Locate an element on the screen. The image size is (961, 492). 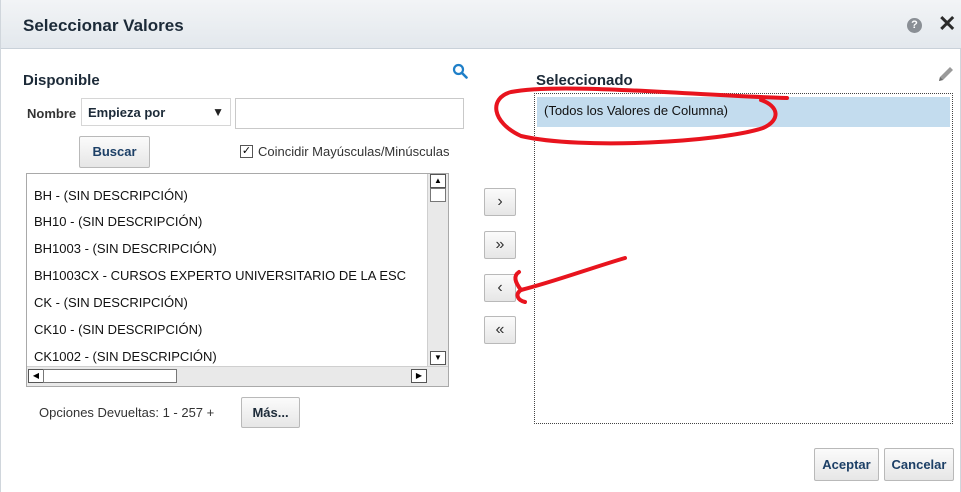
list-item: BH10 - (SIN DESCRIPCIÓN) is located at coordinates (118, 221).